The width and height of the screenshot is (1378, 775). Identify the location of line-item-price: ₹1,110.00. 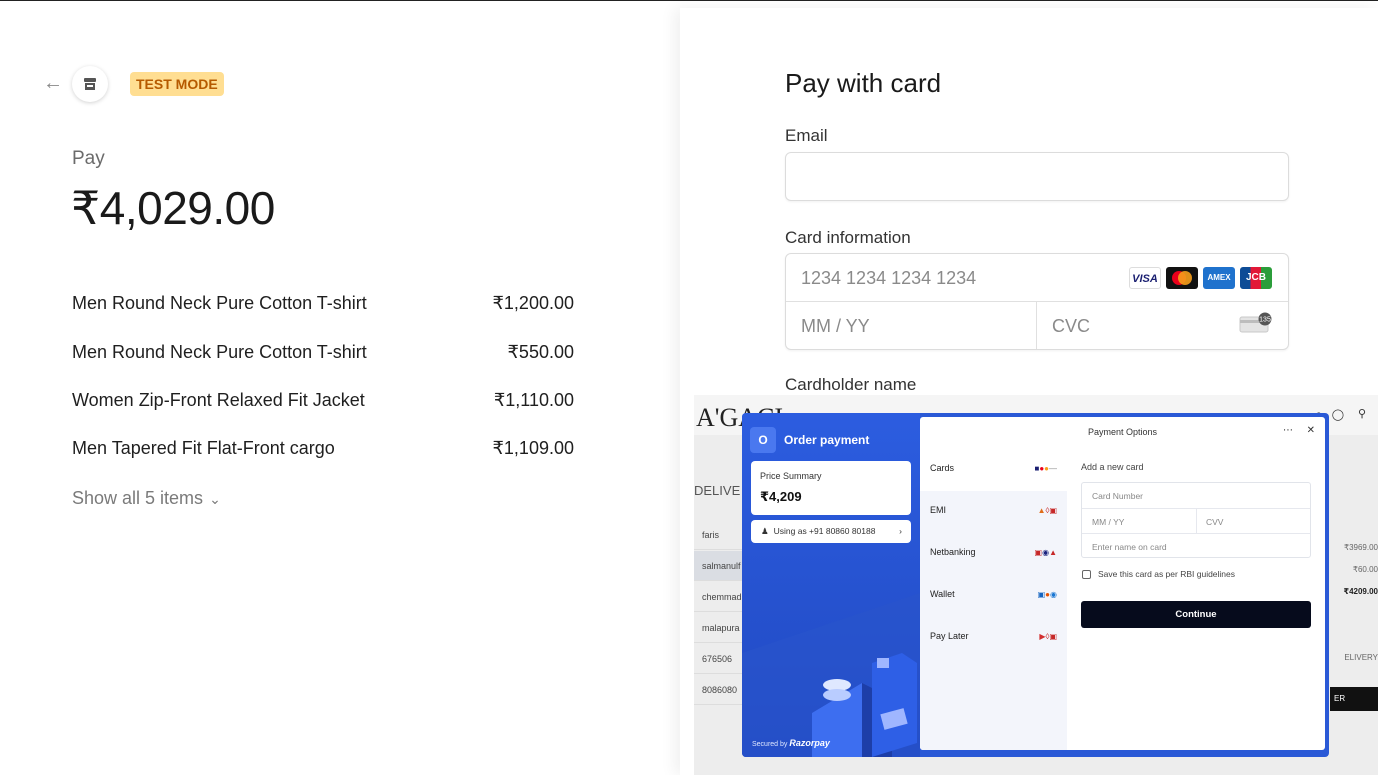
(533, 400).